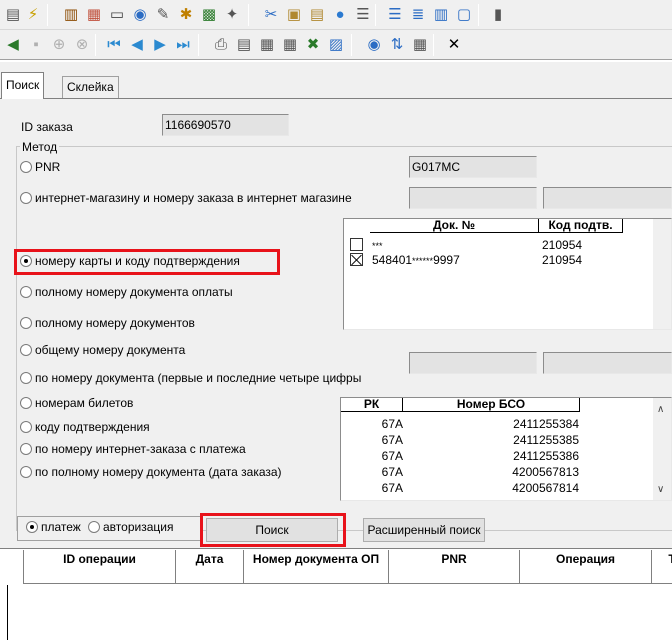 The height and width of the screenshot is (640, 672). I want to click on doc-number-stars: ***, so click(377, 246).